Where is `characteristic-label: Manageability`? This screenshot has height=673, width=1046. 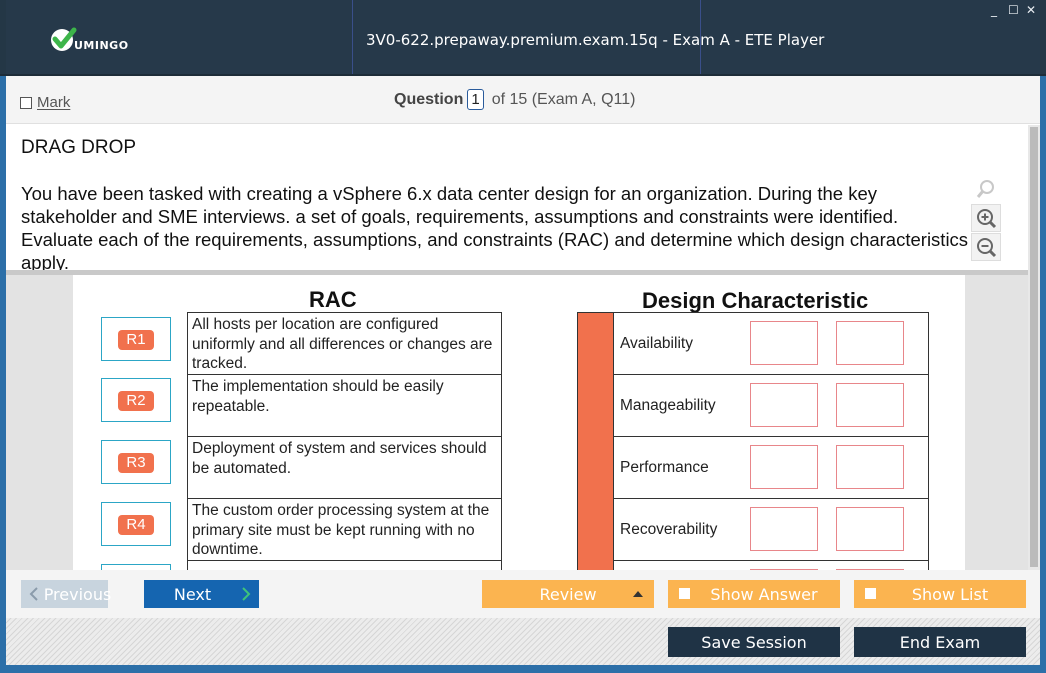 characteristic-label: Manageability is located at coordinates (668, 405).